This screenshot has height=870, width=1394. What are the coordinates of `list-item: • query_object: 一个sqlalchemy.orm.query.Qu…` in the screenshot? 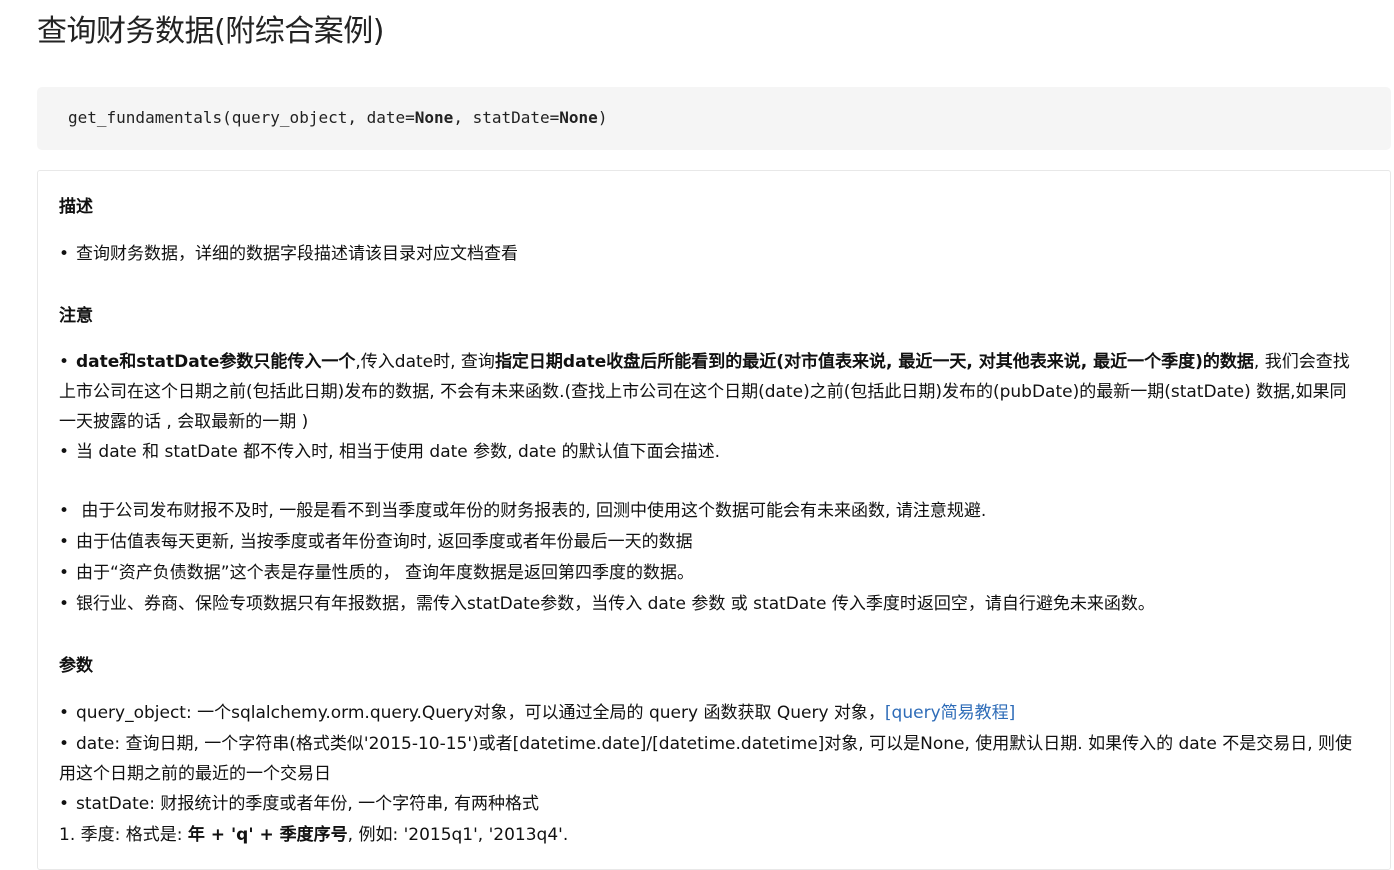 It's located at (709, 713).